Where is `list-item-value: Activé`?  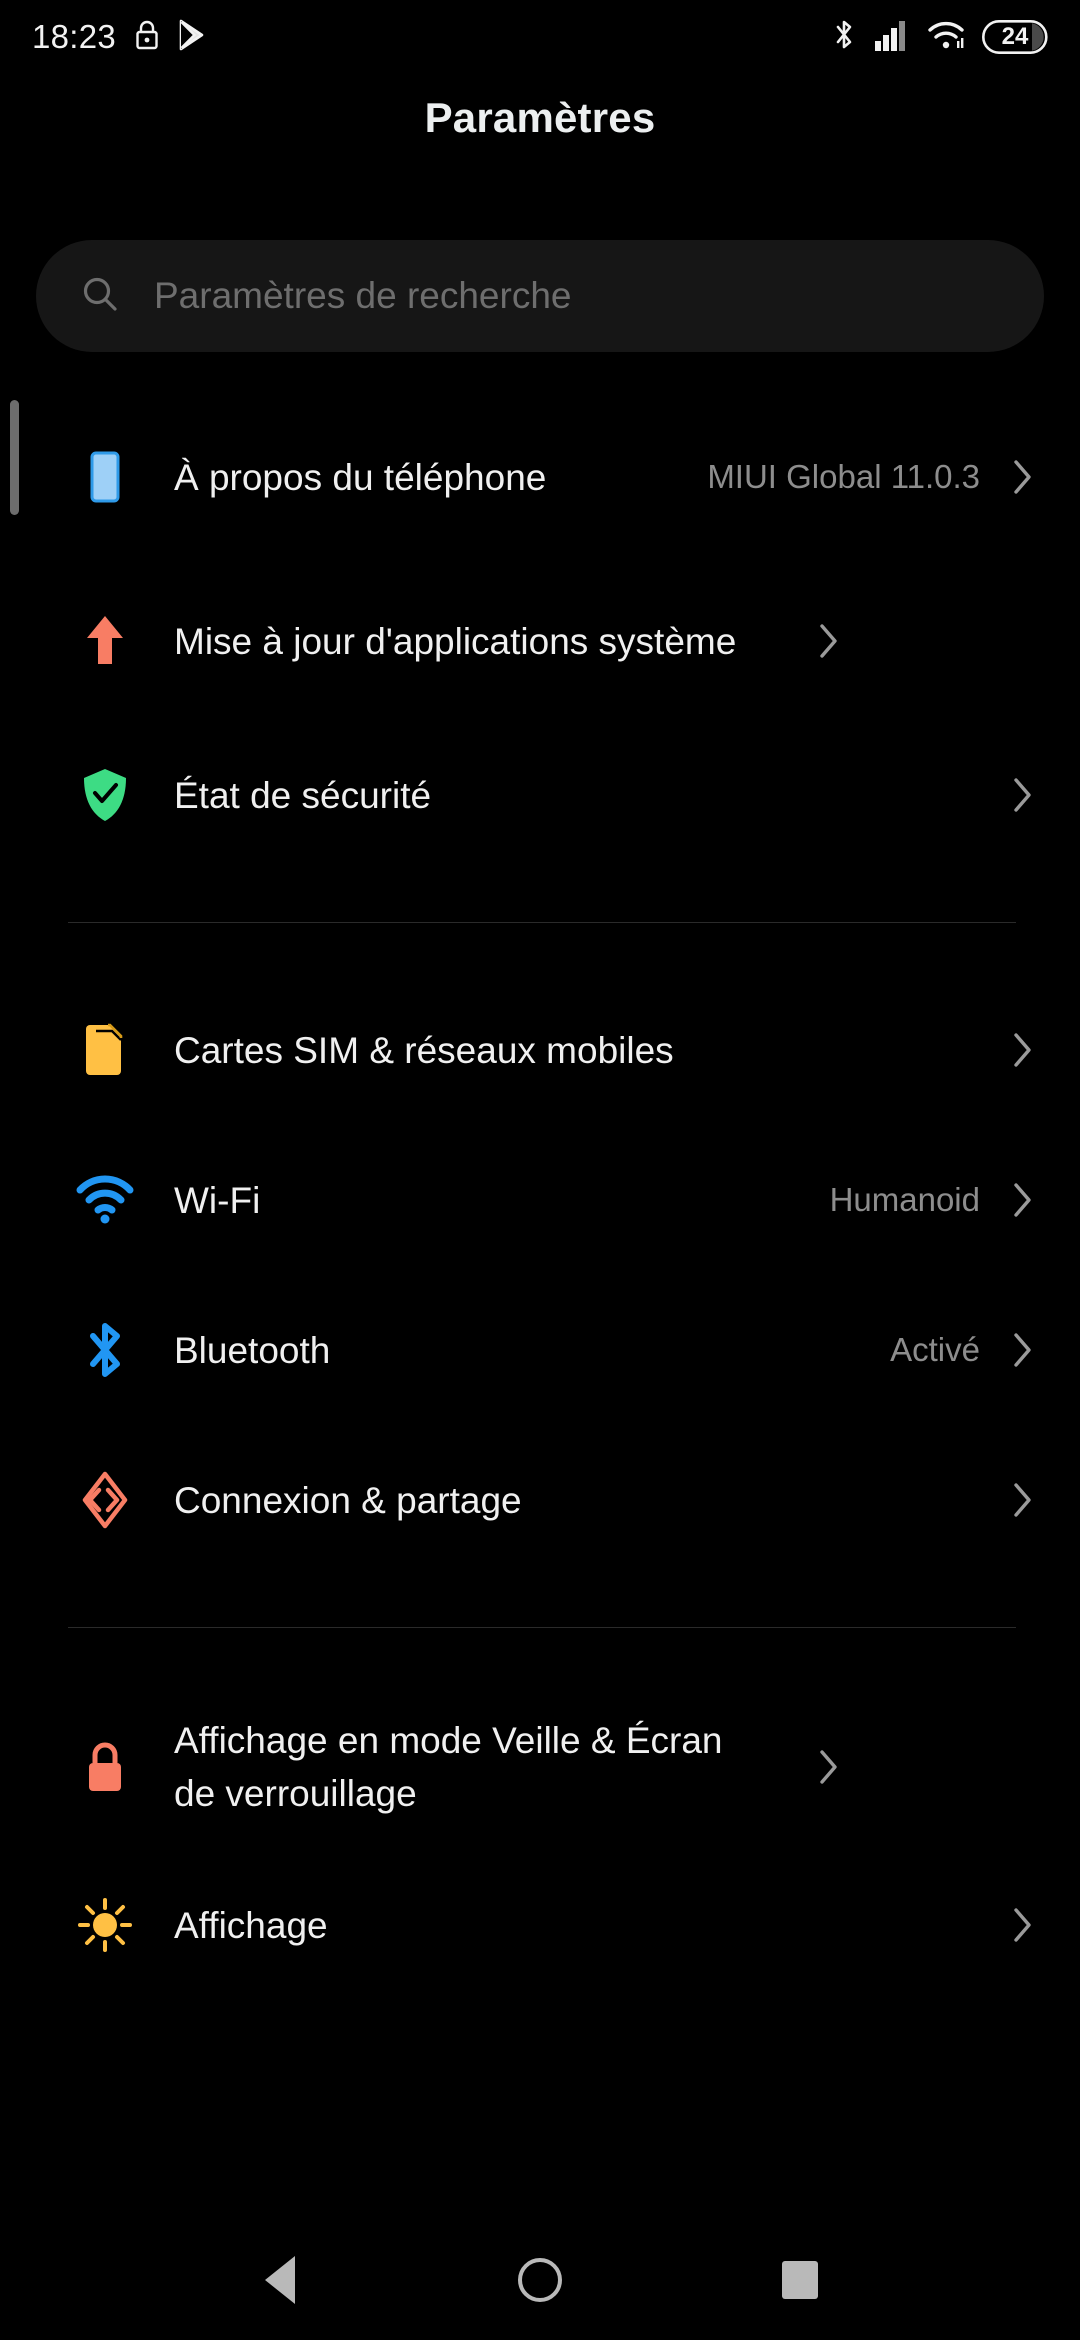 list-item-value: Activé is located at coordinates (935, 1349).